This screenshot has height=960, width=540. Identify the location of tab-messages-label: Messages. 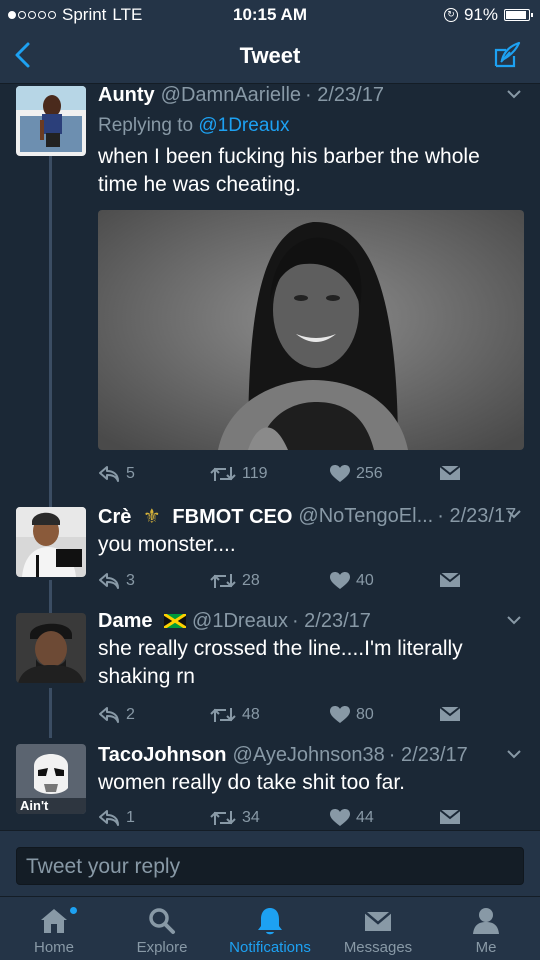
(378, 947).